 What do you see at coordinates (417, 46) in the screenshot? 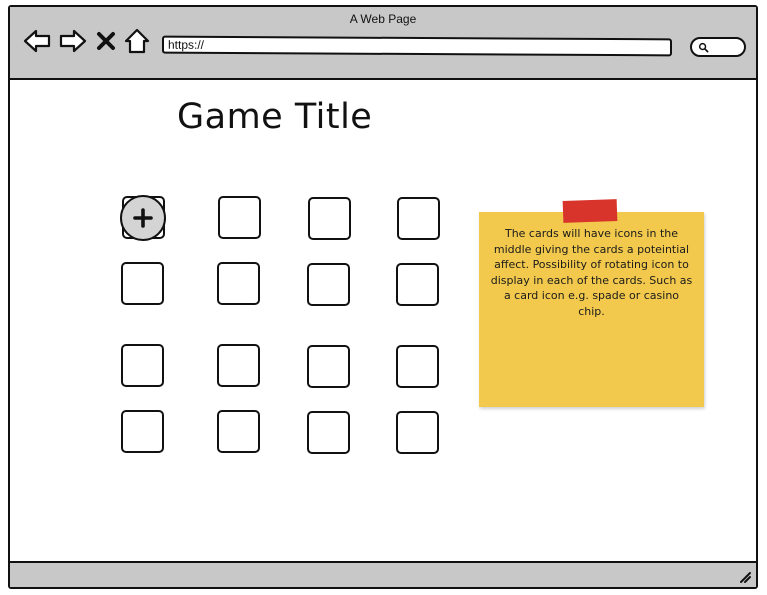
I see `url-field: https://` at bounding box center [417, 46].